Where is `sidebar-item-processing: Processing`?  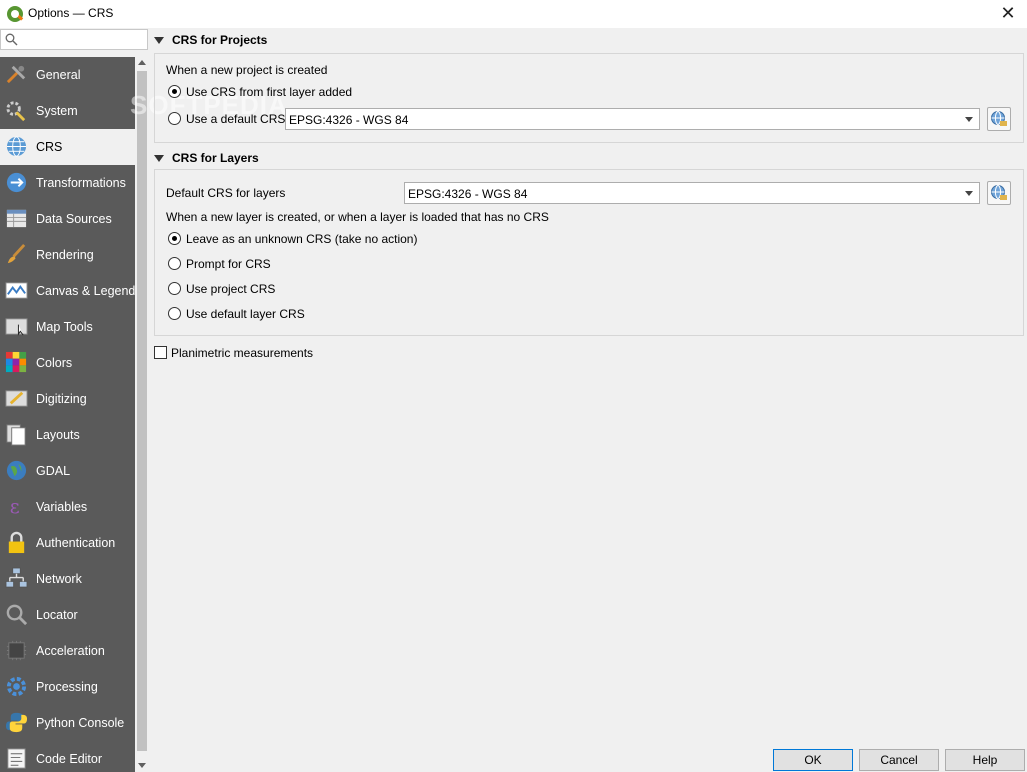
sidebar-item-processing: Processing is located at coordinates (67, 687).